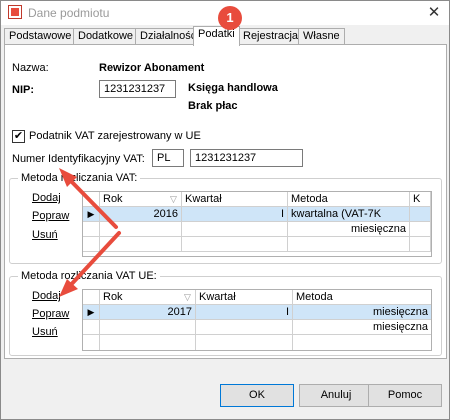 The width and height of the screenshot is (450, 420). What do you see at coordinates (148, 312) in the screenshot?
I see `cell-rok: 2017` at bounding box center [148, 312].